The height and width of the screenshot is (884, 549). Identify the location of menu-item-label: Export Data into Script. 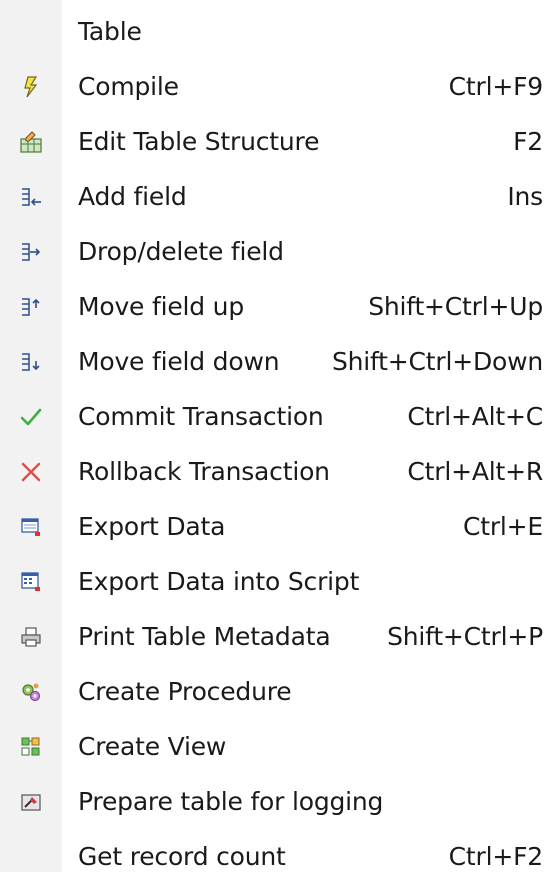
(219, 581).